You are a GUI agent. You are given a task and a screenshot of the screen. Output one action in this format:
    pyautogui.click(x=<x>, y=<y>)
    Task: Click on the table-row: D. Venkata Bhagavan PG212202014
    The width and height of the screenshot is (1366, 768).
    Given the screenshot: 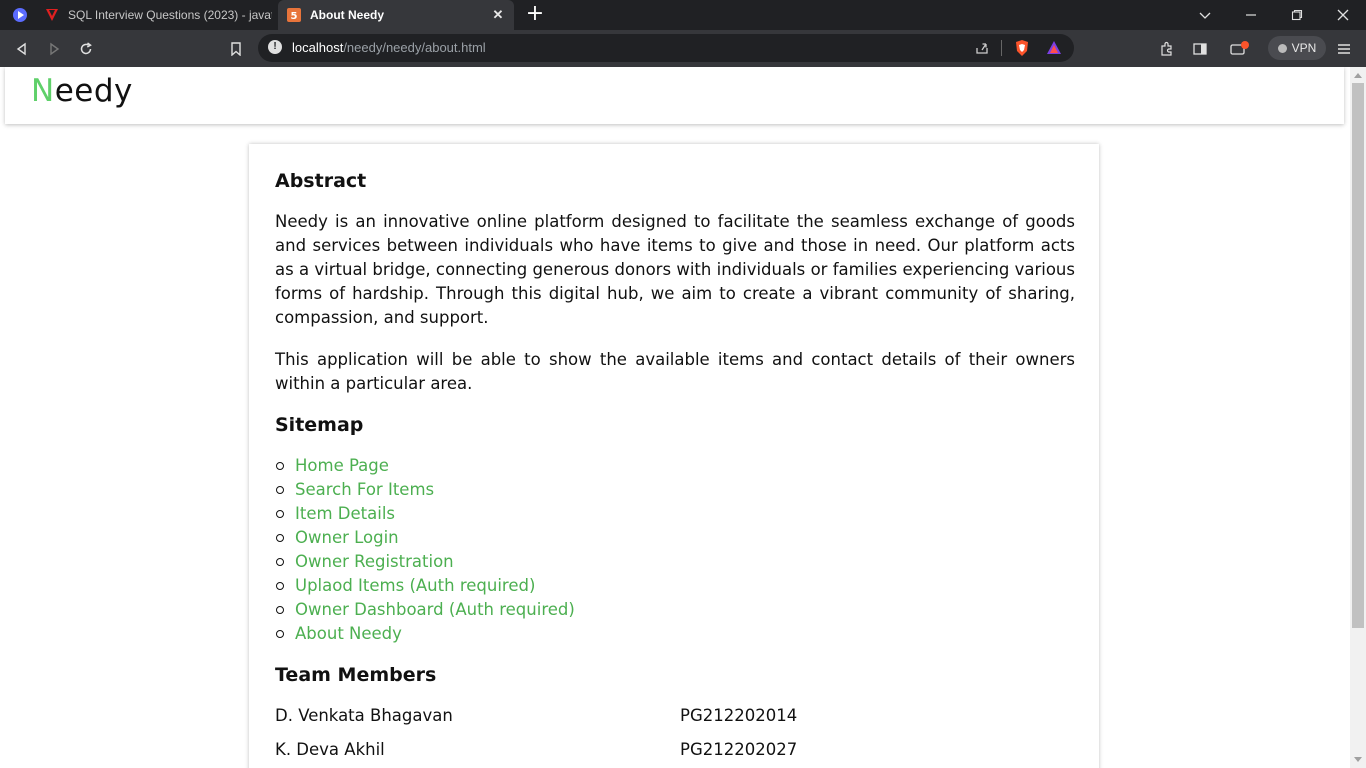 What is the action you would take?
    pyautogui.click(x=675, y=721)
    